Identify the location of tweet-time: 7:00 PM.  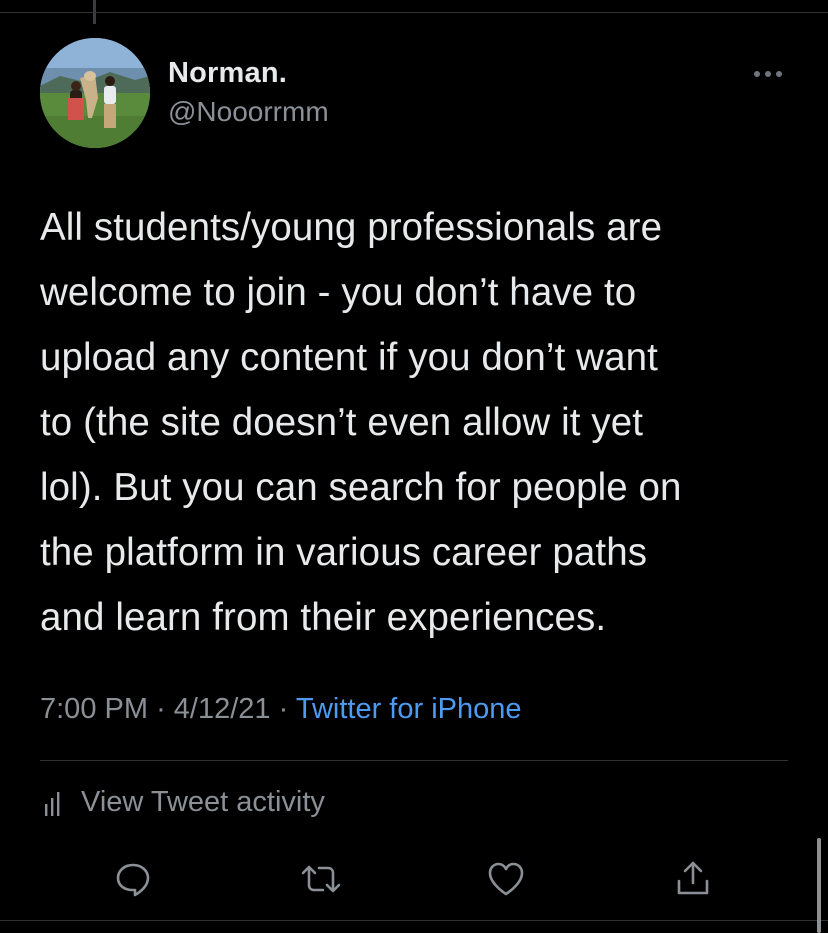
(94, 709).